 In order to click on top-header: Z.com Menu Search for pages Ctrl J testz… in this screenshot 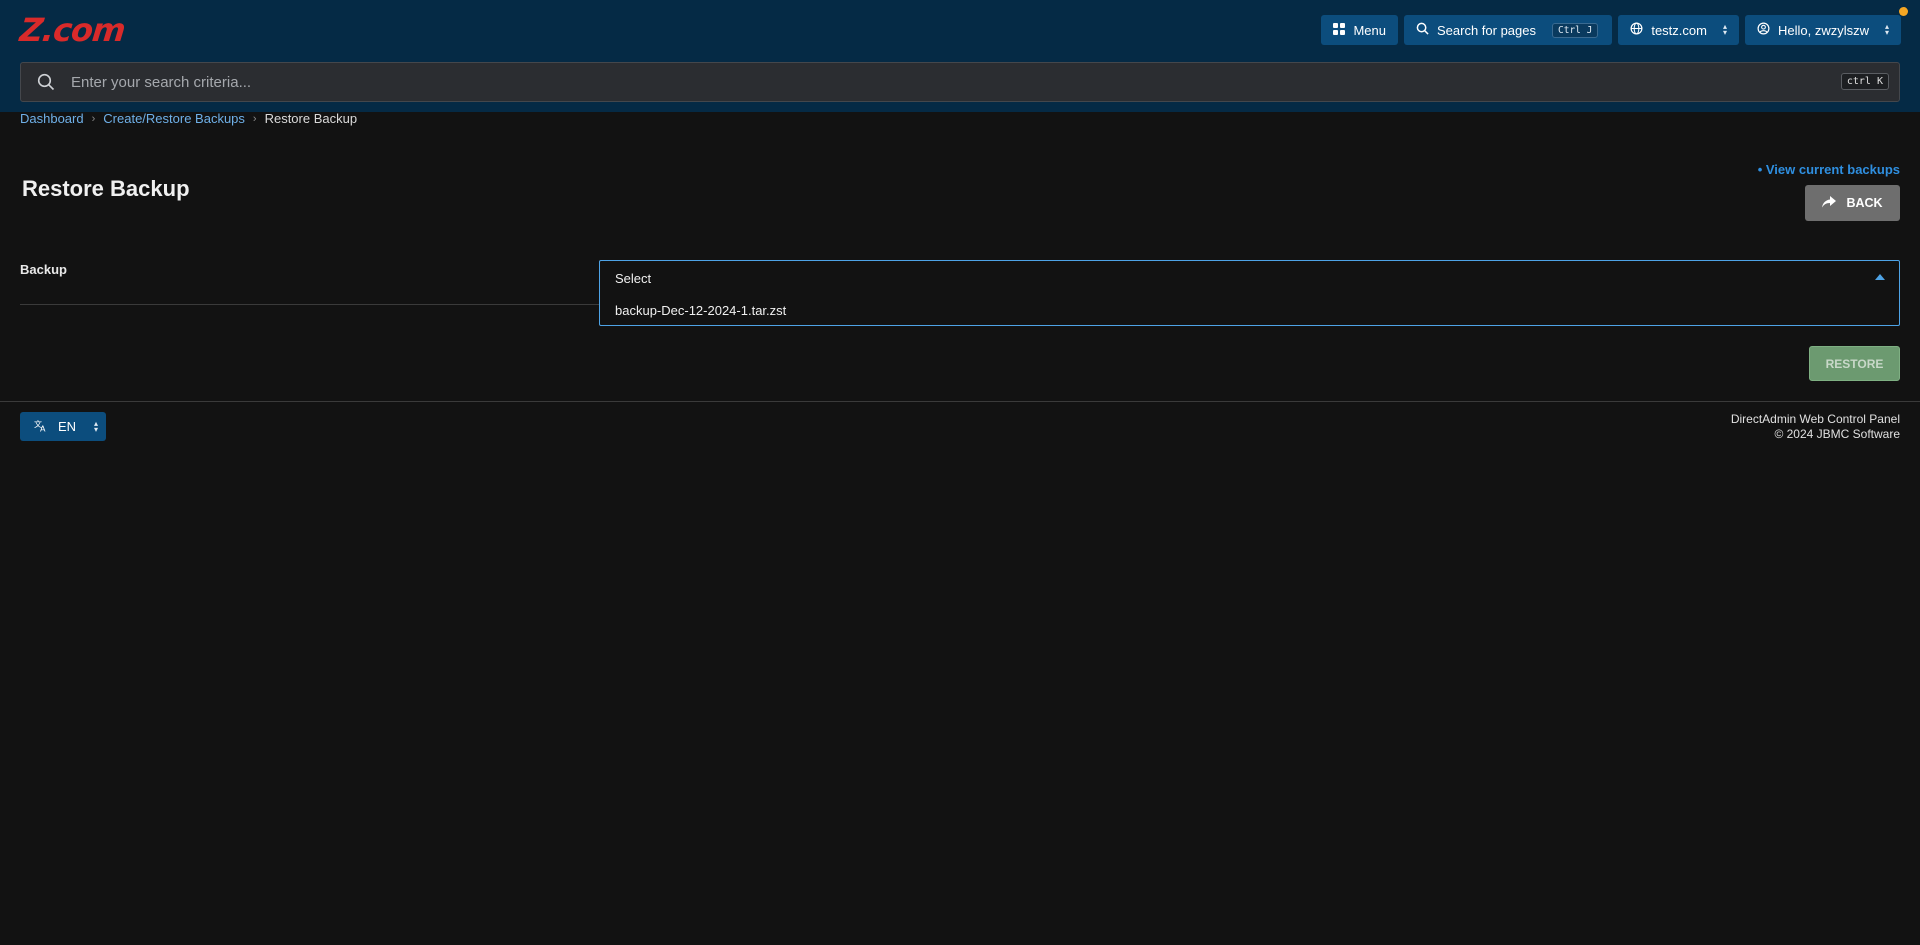, I will do `click(960, 56)`.